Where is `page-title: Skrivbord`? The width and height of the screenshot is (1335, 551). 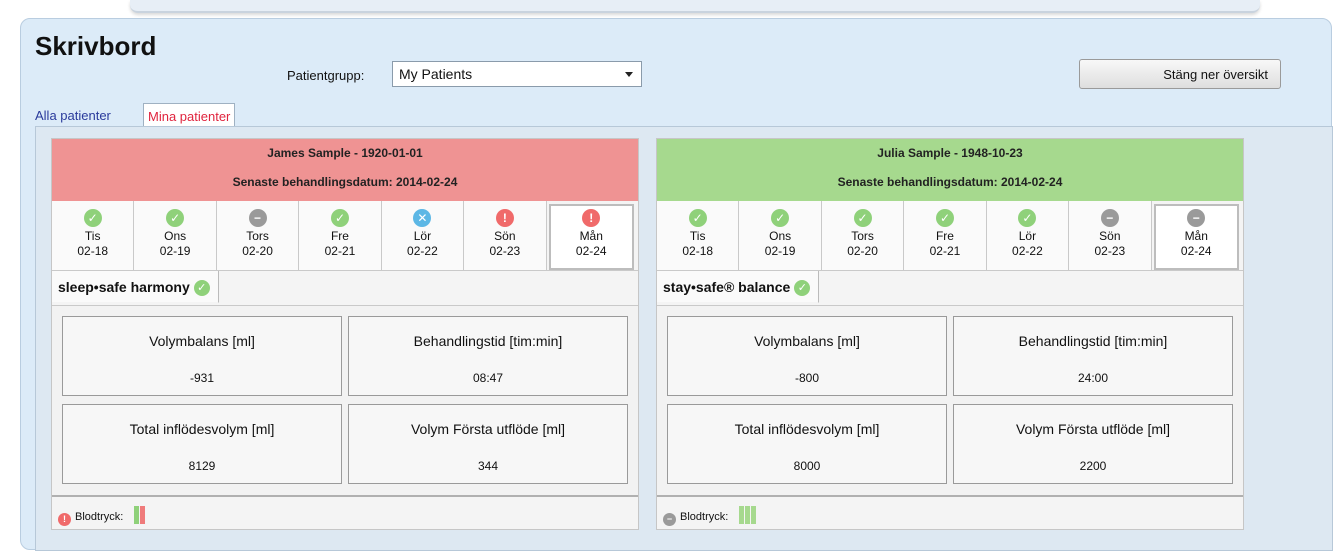 page-title: Skrivbord is located at coordinates (96, 46).